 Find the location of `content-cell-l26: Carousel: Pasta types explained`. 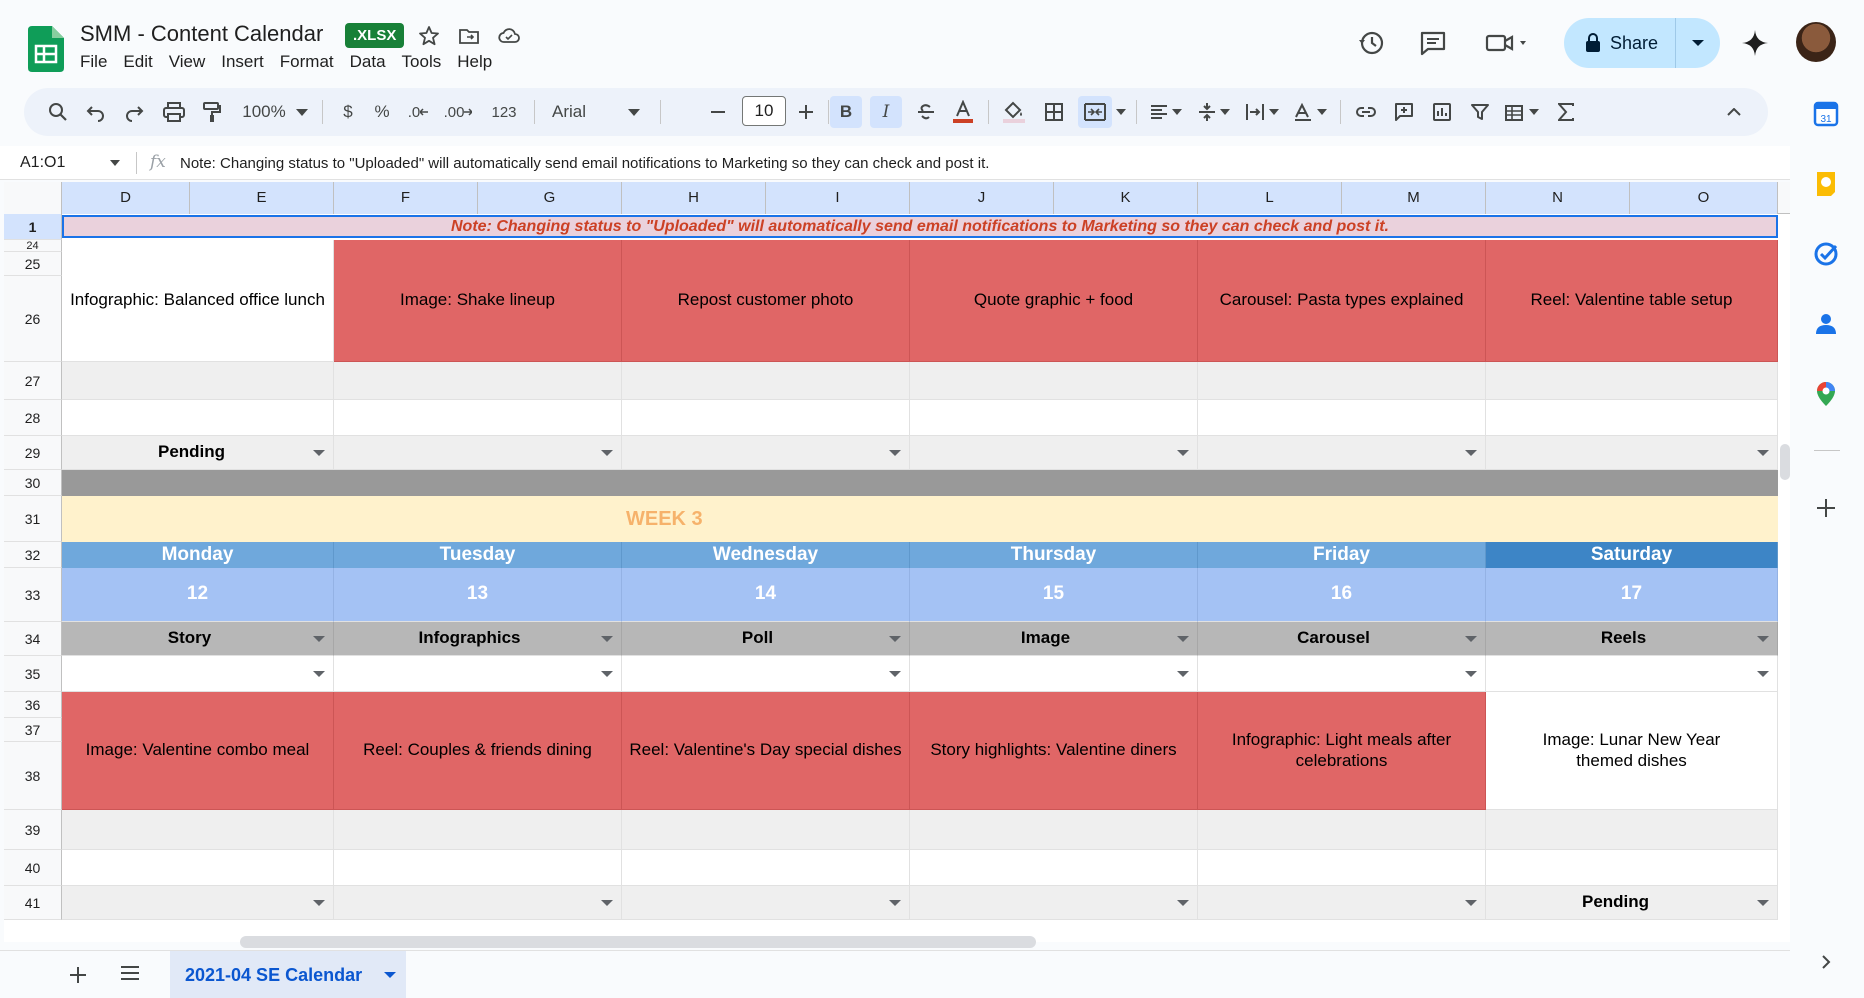

content-cell-l26: Carousel: Pasta types explained is located at coordinates (1342, 301).